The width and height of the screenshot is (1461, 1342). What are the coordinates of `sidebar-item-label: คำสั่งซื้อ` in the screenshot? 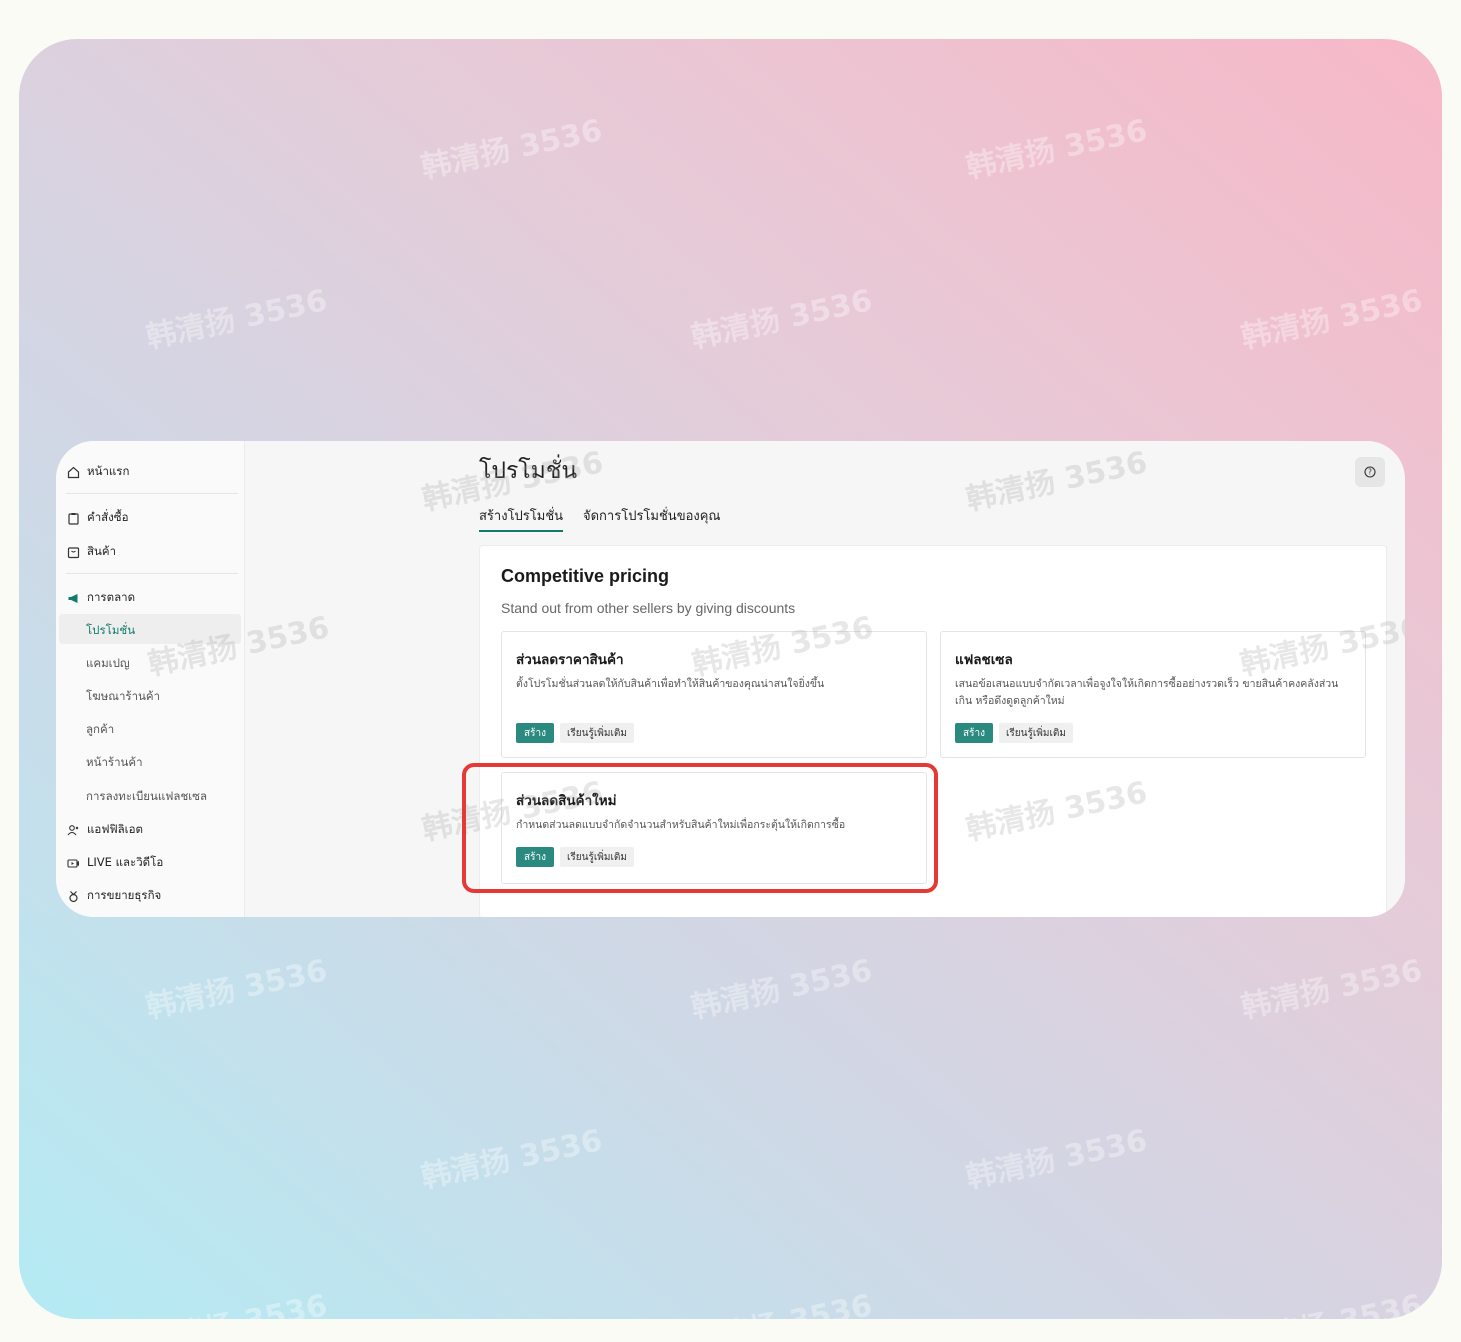 It's located at (108, 517).